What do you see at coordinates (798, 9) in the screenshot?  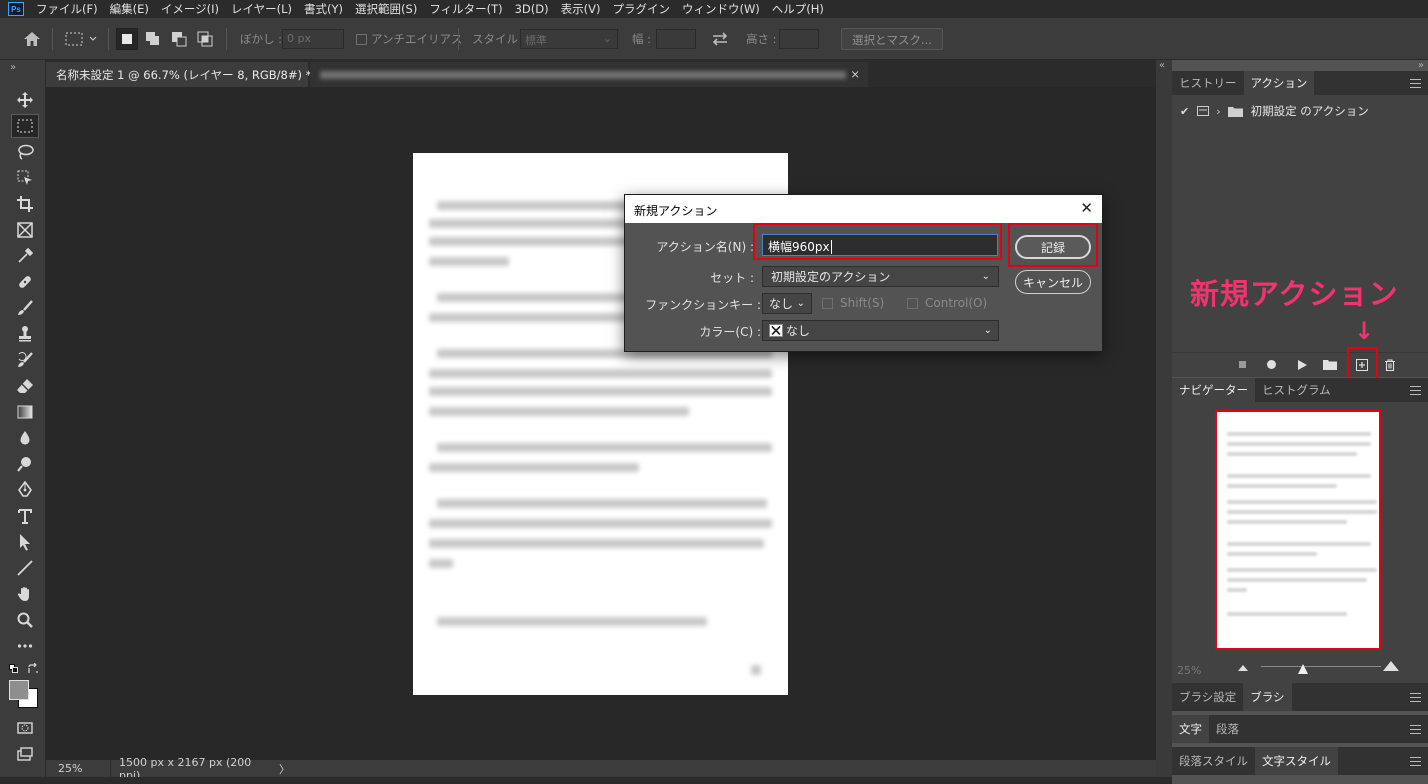 I see `menu-help: ヘルプ(H)` at bounding box center [798, 9].